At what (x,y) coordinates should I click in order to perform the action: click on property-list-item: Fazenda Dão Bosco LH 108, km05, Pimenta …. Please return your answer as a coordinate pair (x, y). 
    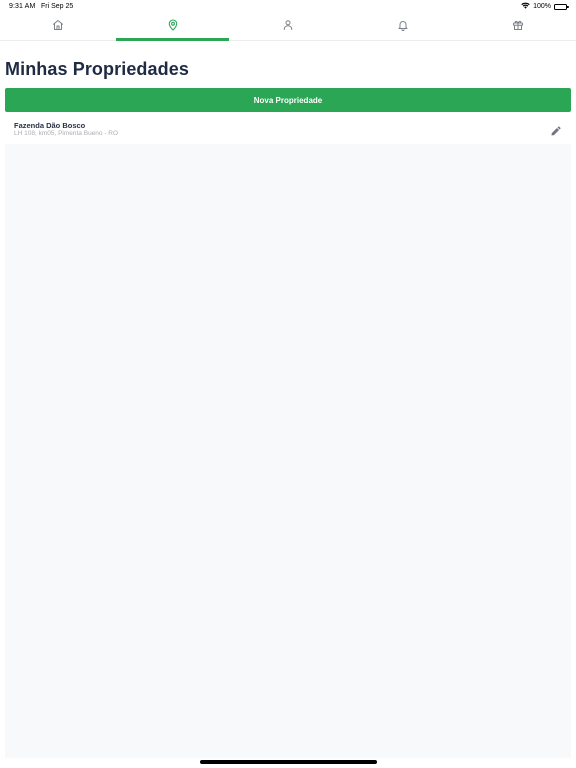
    Looking at the image, I should click on (288, 131).